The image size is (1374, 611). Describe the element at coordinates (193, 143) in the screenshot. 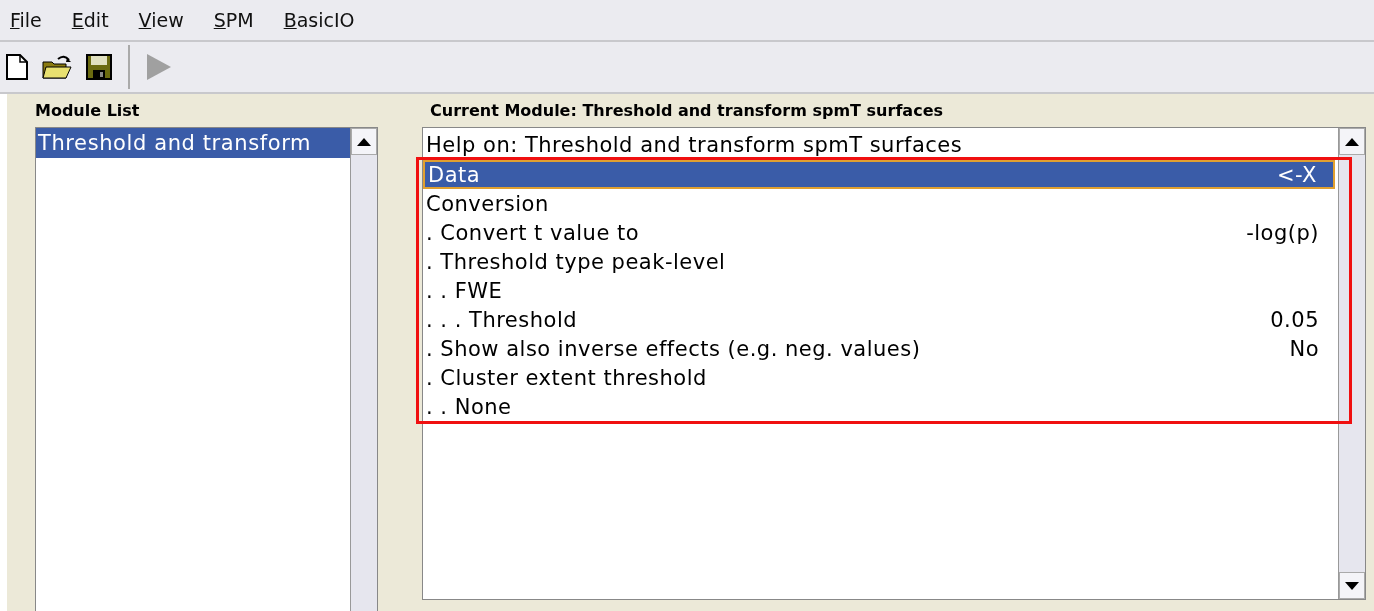

I see `list-item: Threshold and transform` at that location.